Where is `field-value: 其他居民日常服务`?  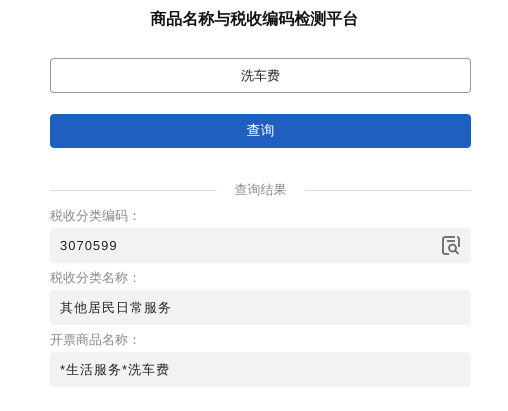 field-value: 其他居民日常服务 is located at coordinates (116, 307).